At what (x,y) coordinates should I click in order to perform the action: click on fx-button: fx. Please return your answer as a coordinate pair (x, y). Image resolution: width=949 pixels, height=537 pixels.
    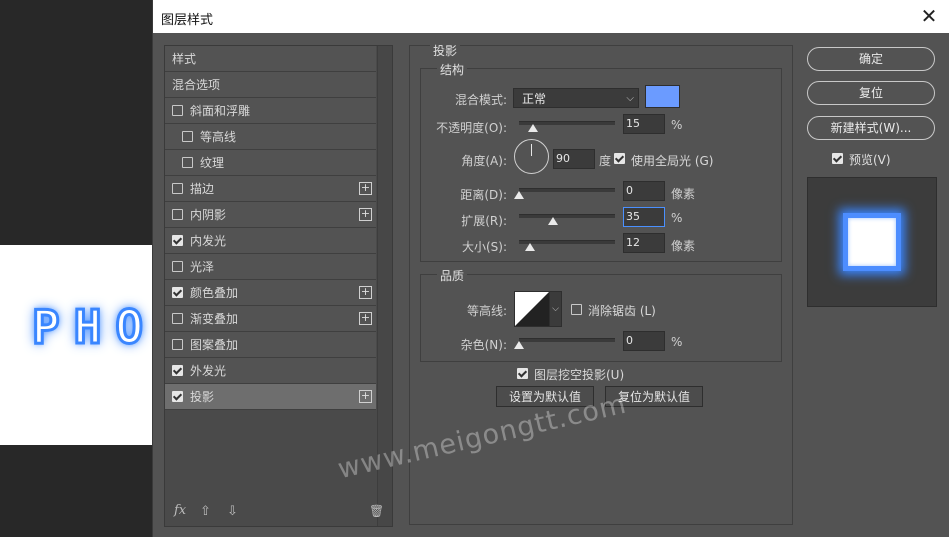
    Looking at the image, I should click on (180, 510).